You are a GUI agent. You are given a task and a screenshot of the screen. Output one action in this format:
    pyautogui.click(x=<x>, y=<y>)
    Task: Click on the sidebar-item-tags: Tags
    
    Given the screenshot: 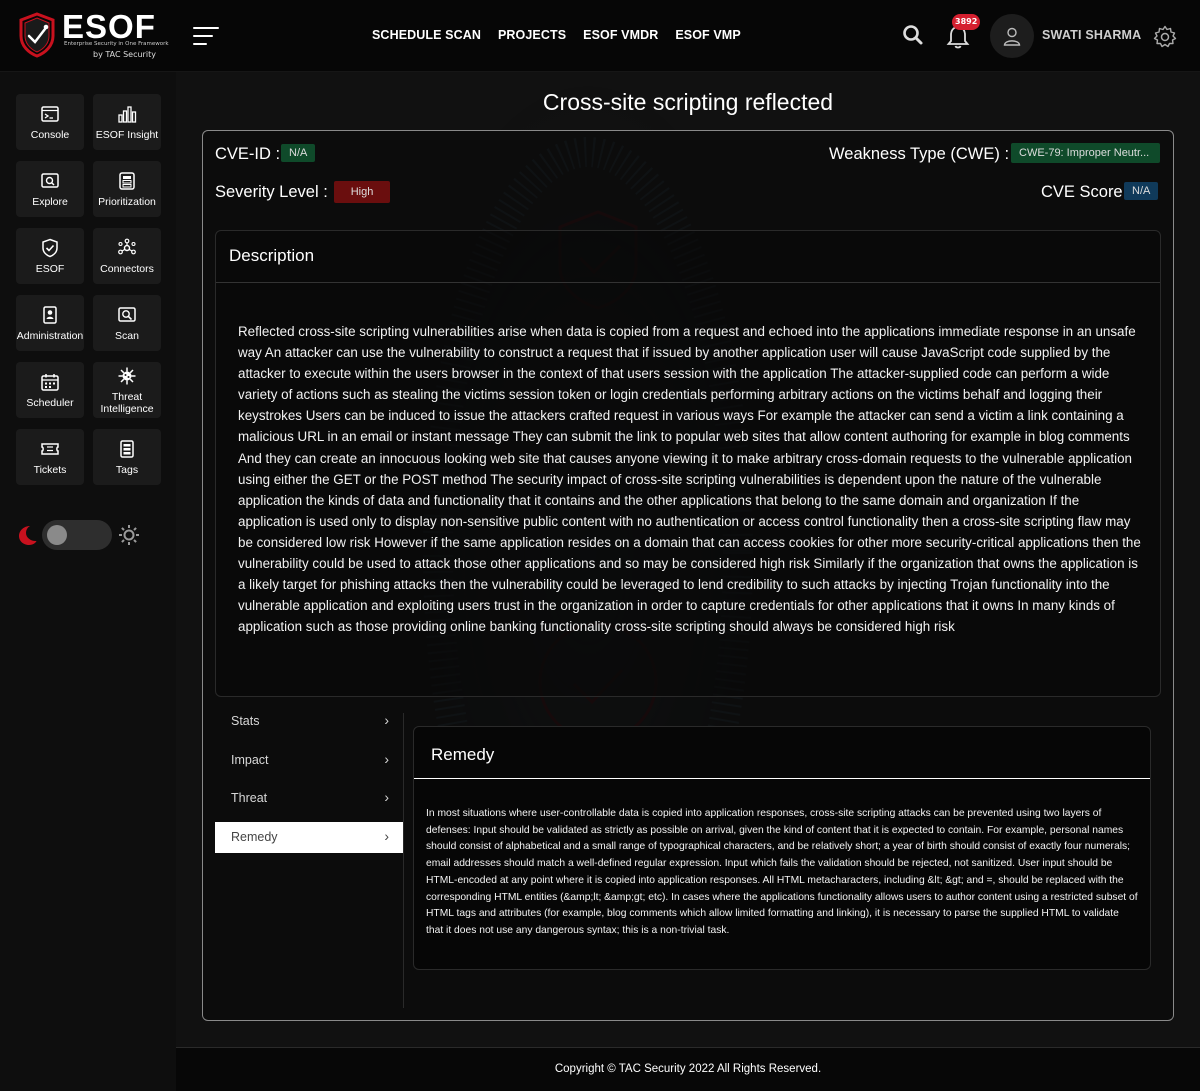 What is the action you would take?
    pyautogui.click(x=127, y=457)
    